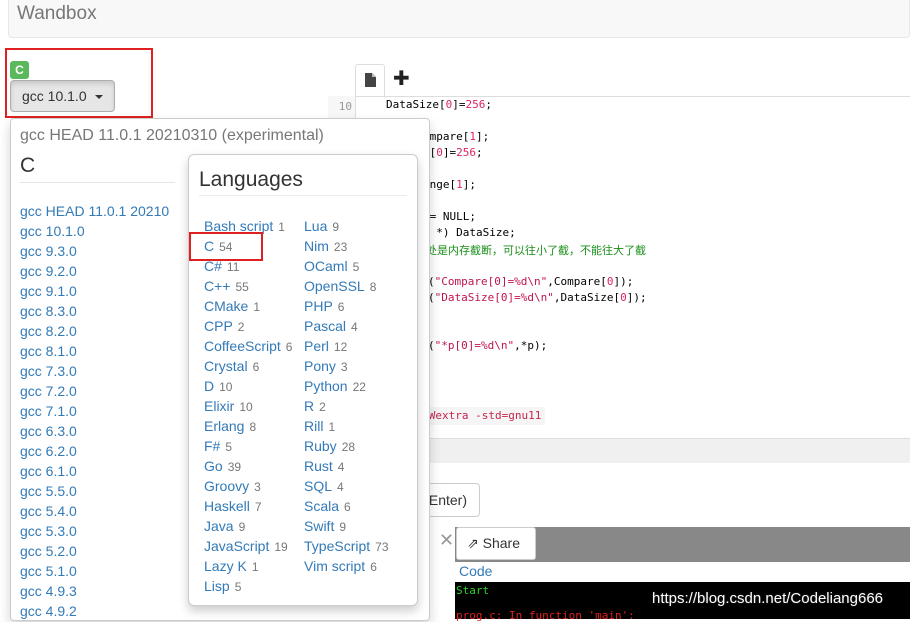  I want to click on language-item: CPP 2, so click(254, 326).